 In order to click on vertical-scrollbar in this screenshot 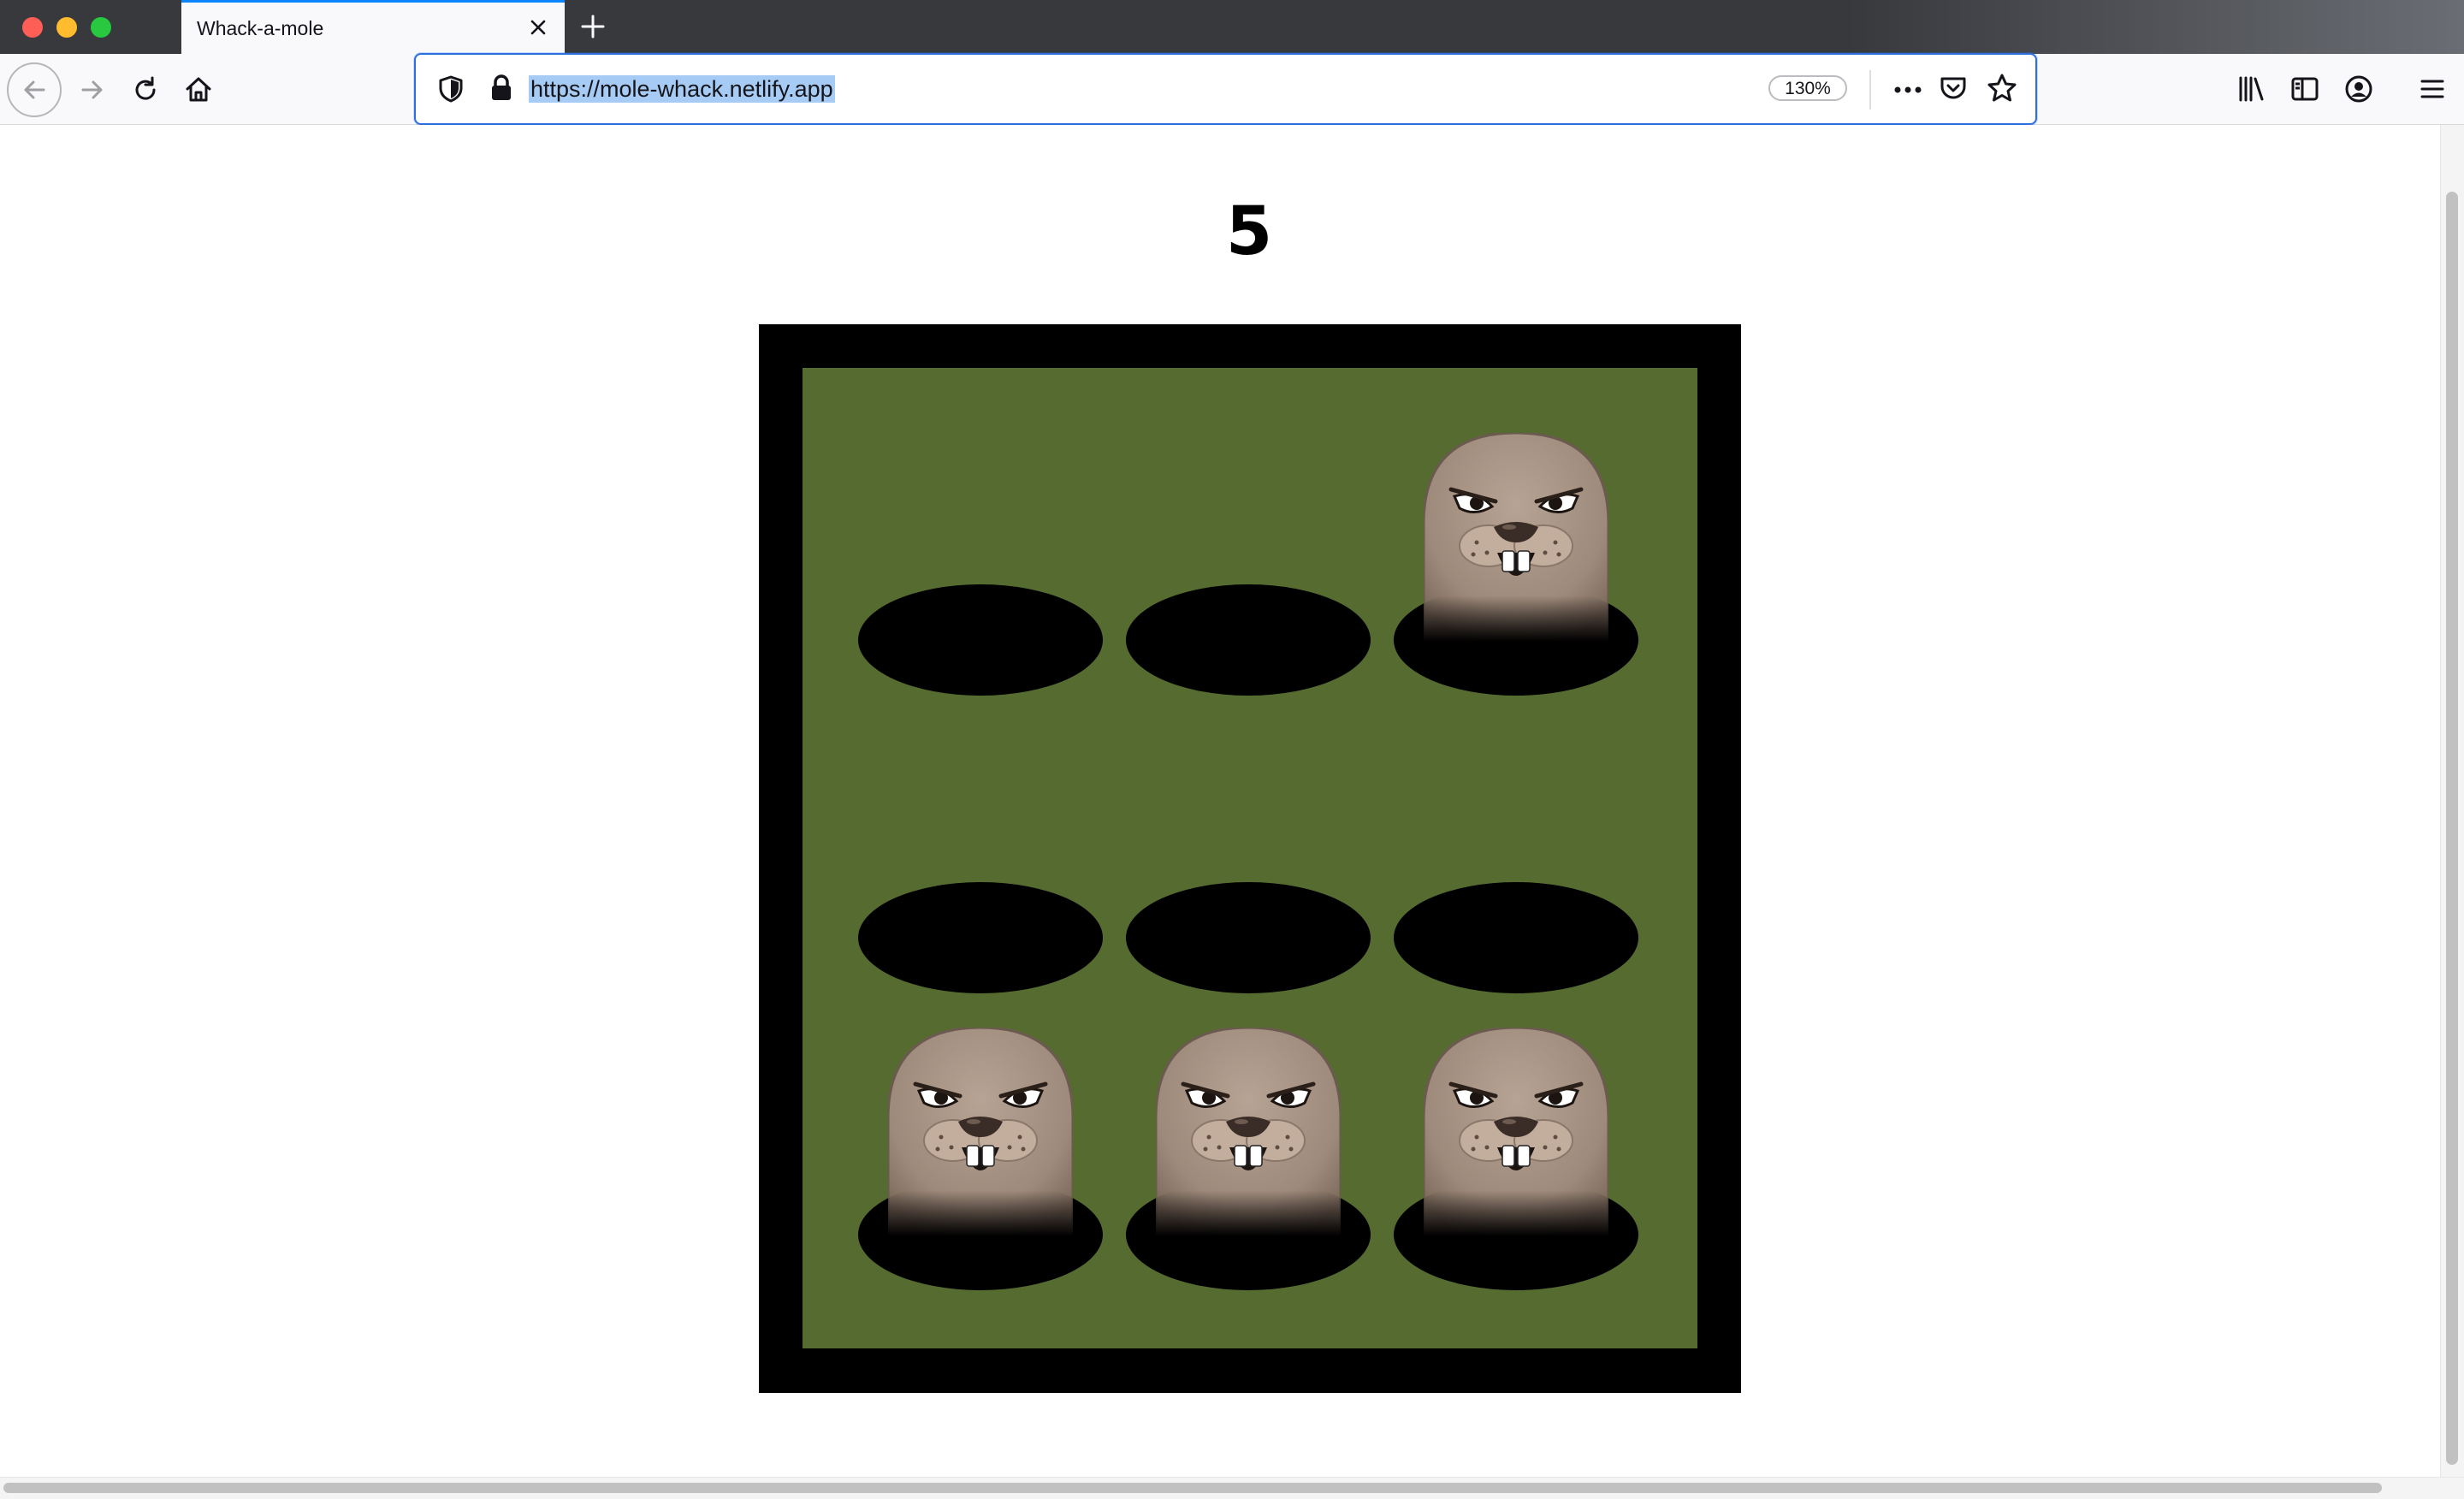, I will do `click(2452, 801)`.